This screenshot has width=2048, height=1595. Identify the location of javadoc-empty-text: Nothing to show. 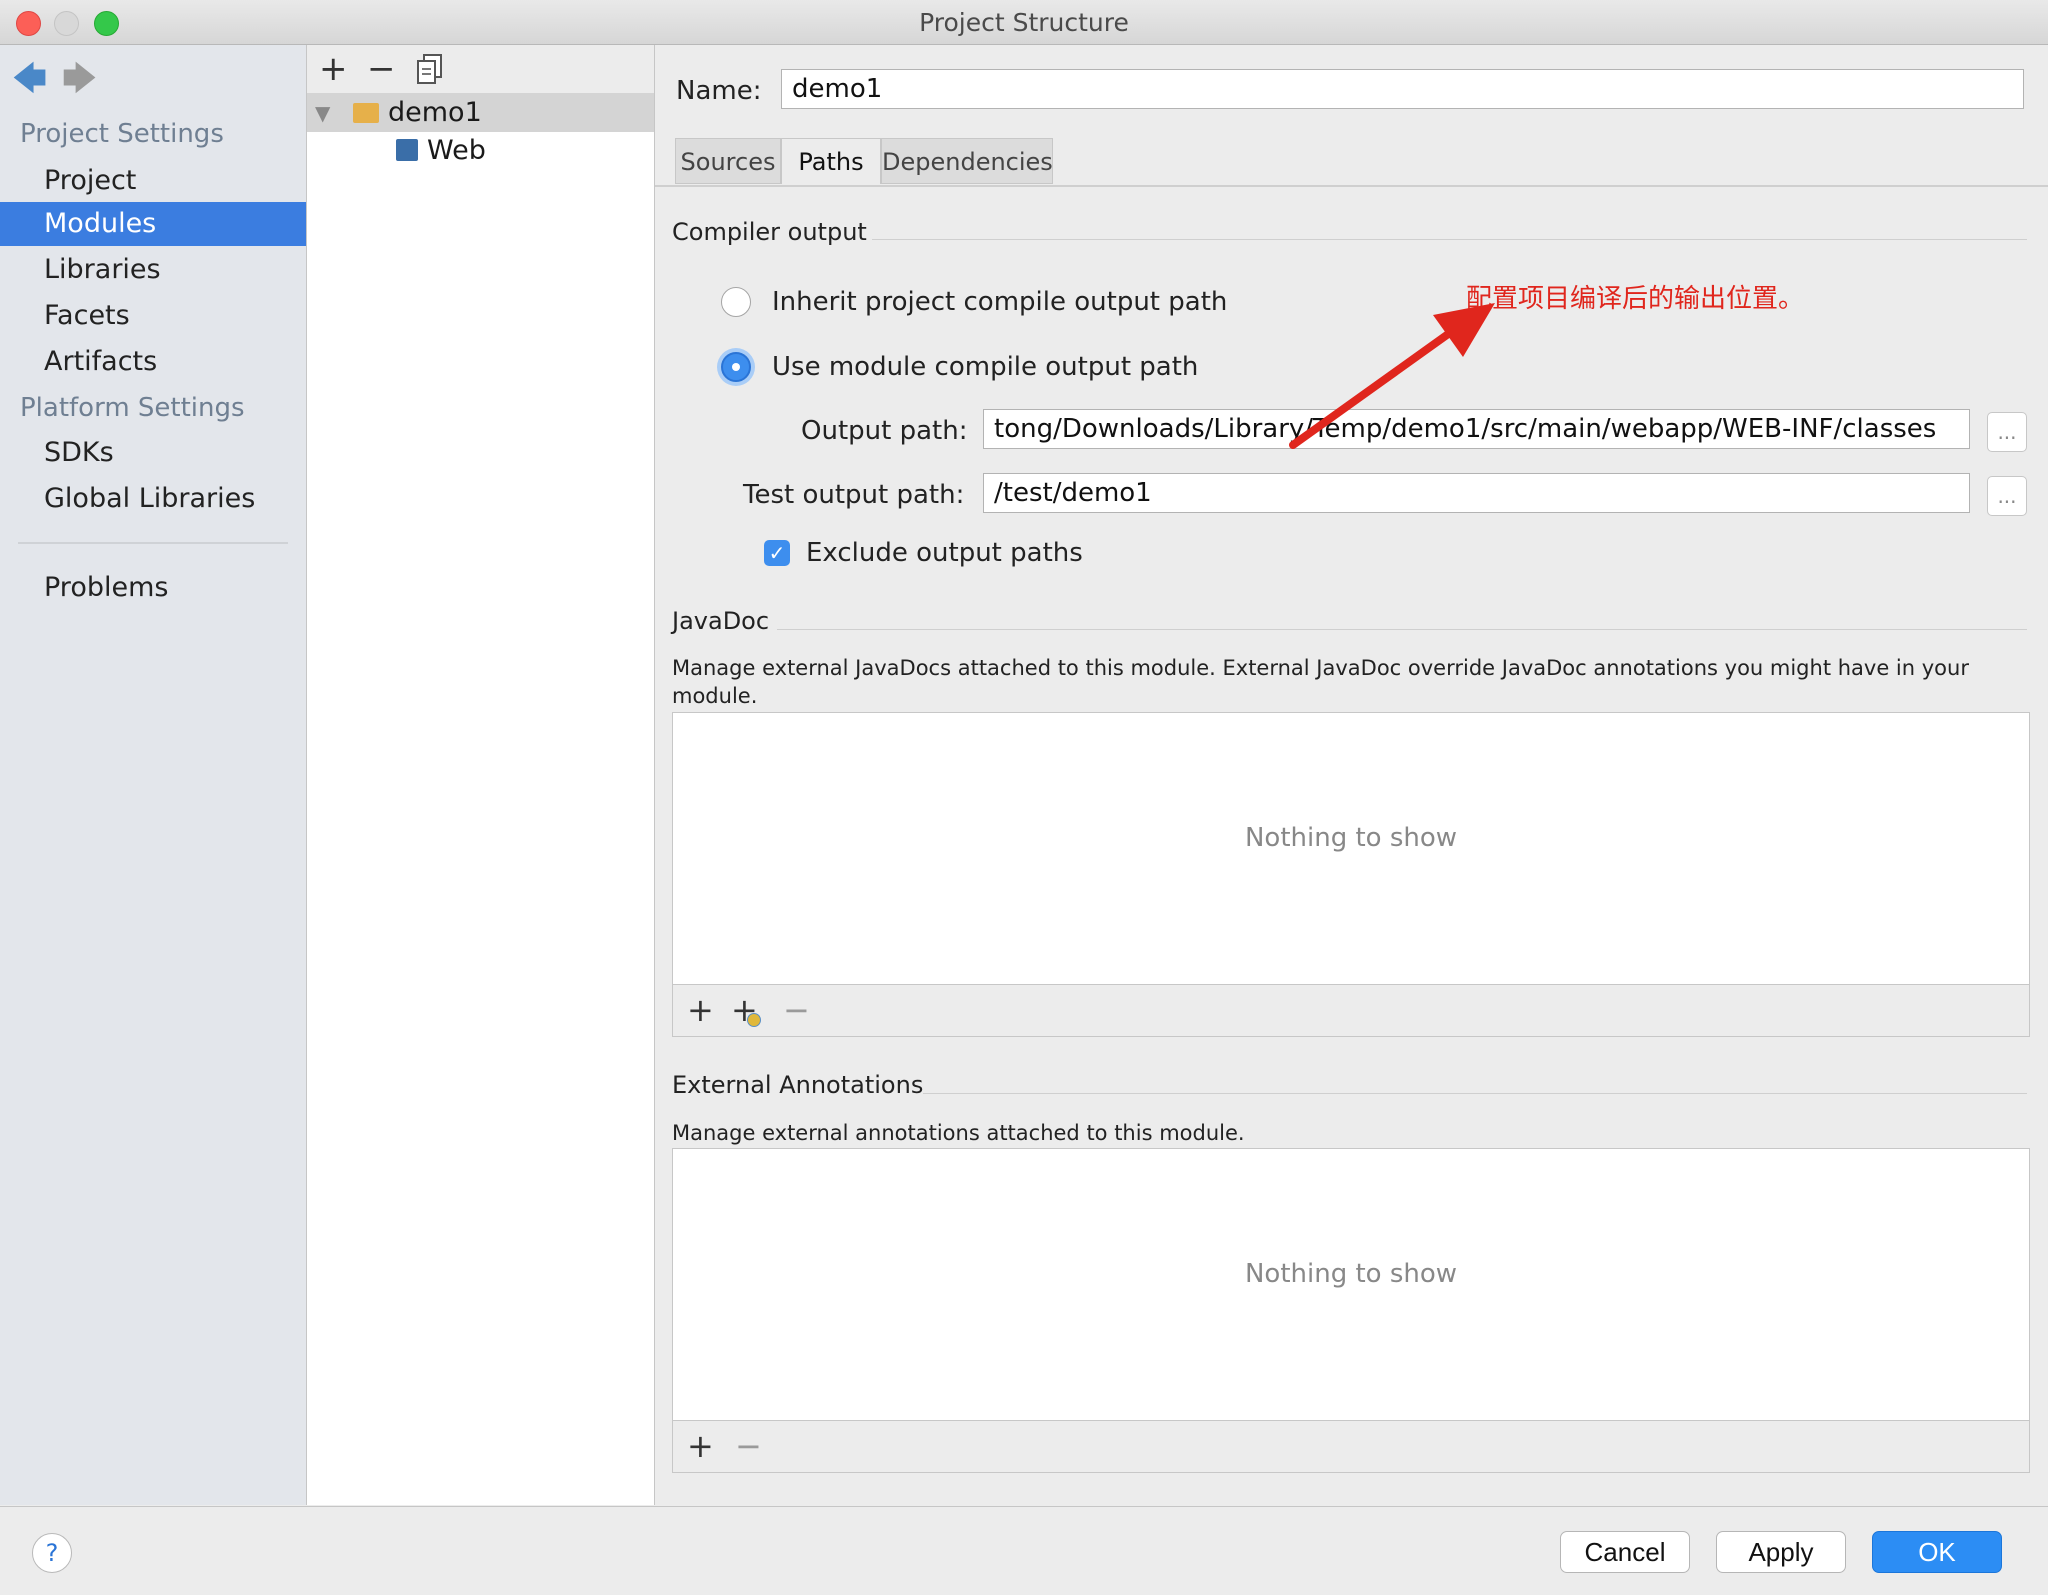
(1351, 838).